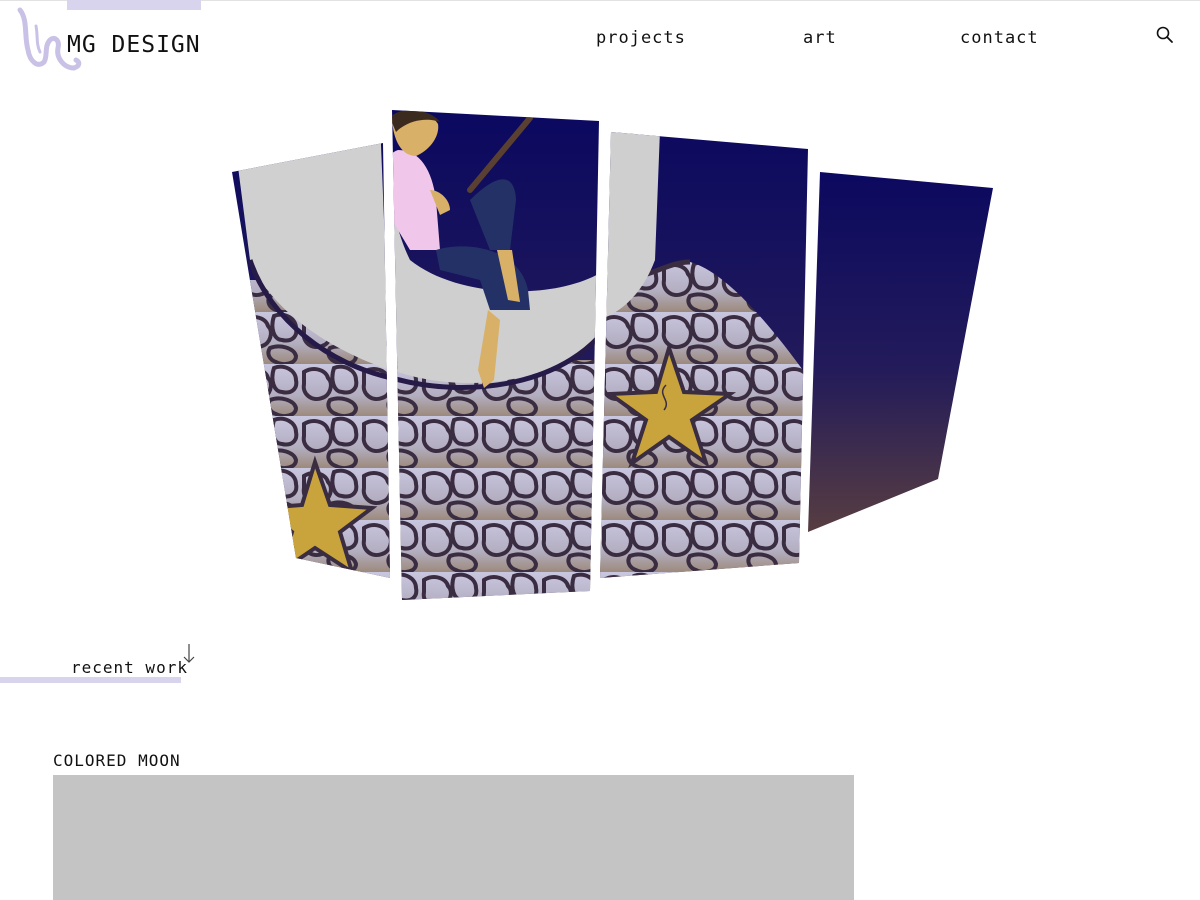  What do you see at coordinates (134, 45) in the screenshot?
I see `brand-name: MG DESIGN` at bounding box center [134, 45].